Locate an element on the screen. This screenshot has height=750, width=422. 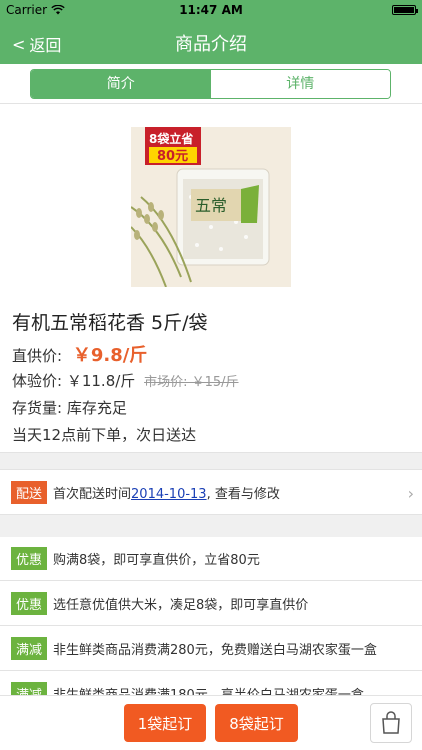
battery-icon is located at coordinates (405, 10).